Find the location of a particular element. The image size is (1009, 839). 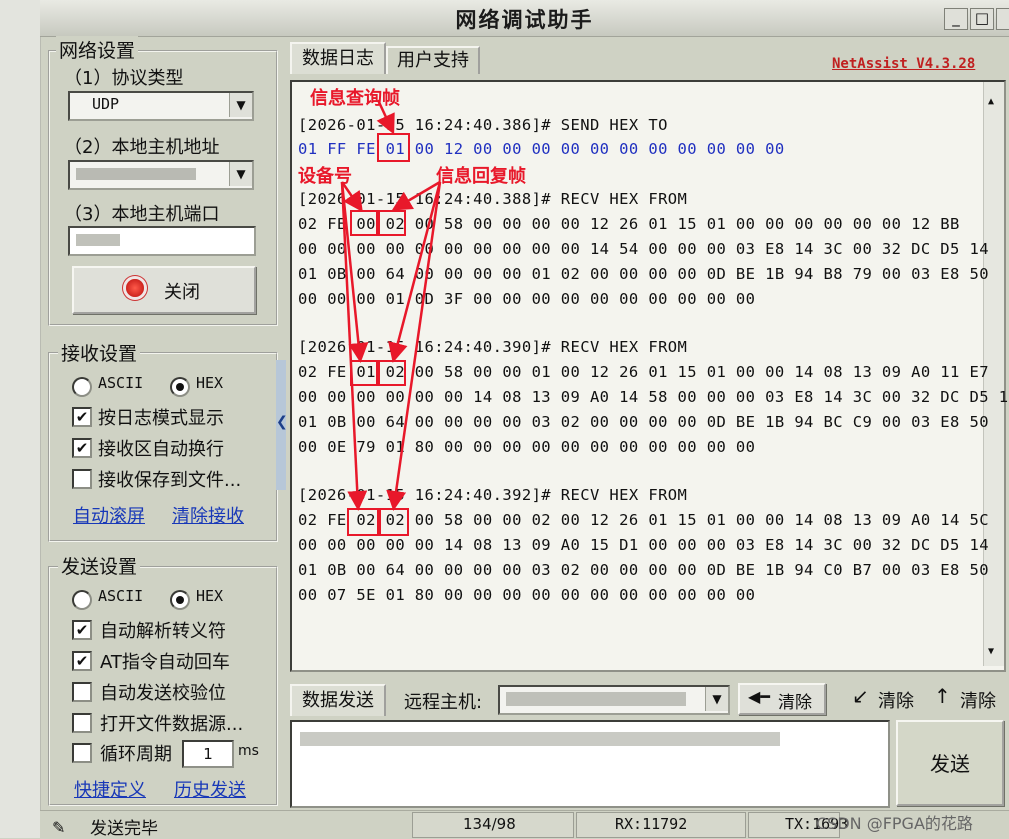

send-label: 发送 is located at coordinates (950, 764).